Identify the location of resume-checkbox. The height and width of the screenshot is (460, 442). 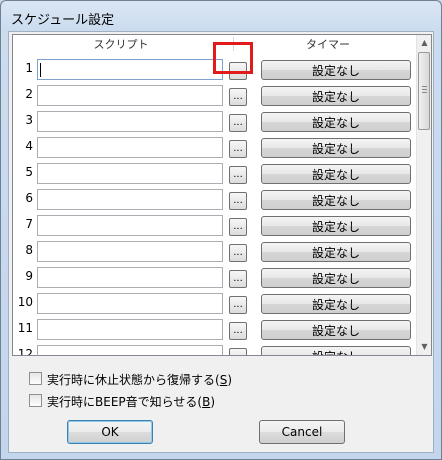
(35, 378).